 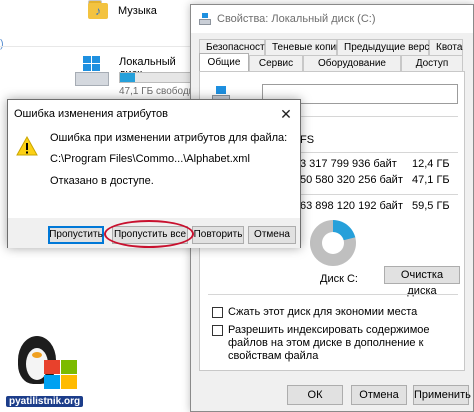 I want to click on disk-usage-donut, so click(x=333, y=243).